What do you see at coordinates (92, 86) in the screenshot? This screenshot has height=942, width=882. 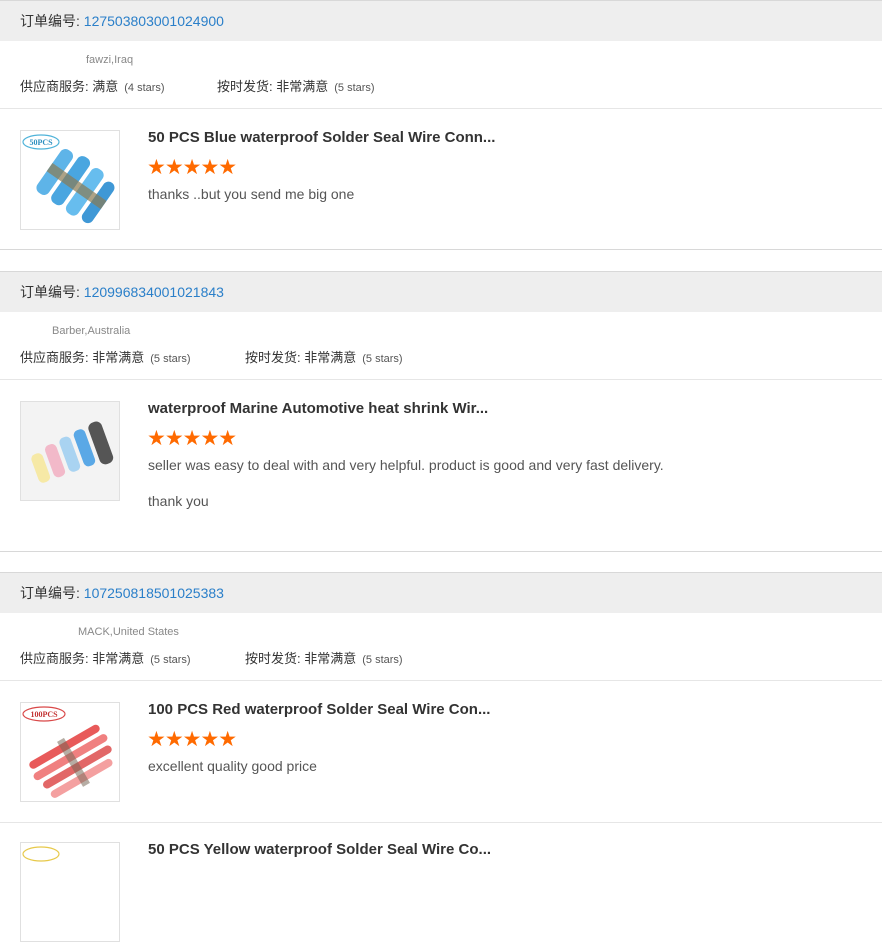 I see `supplier-service-rating: 供应商服务: 满意 (4 stars)` at bounding box center [92, 86].